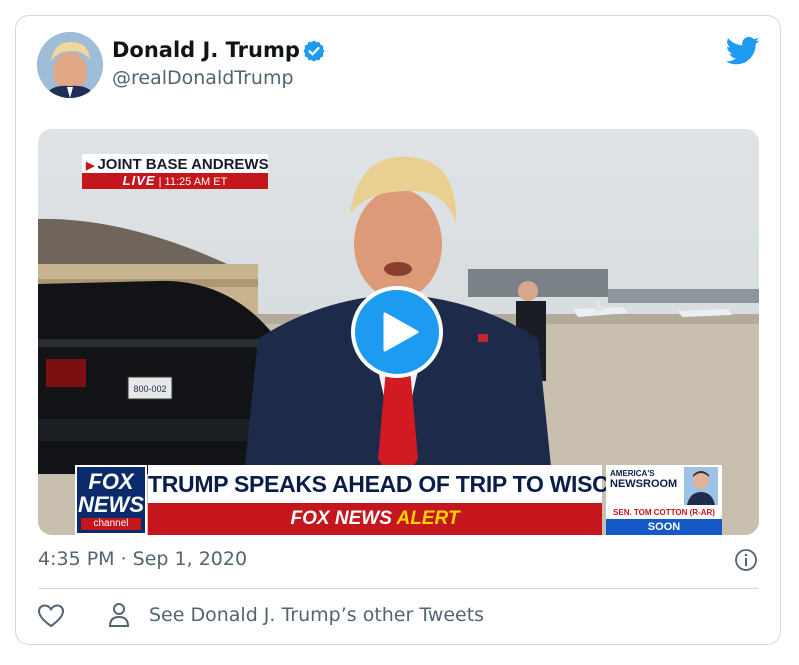  I want to click on live-time: | 11:25 AM ET, so click(193, 182).